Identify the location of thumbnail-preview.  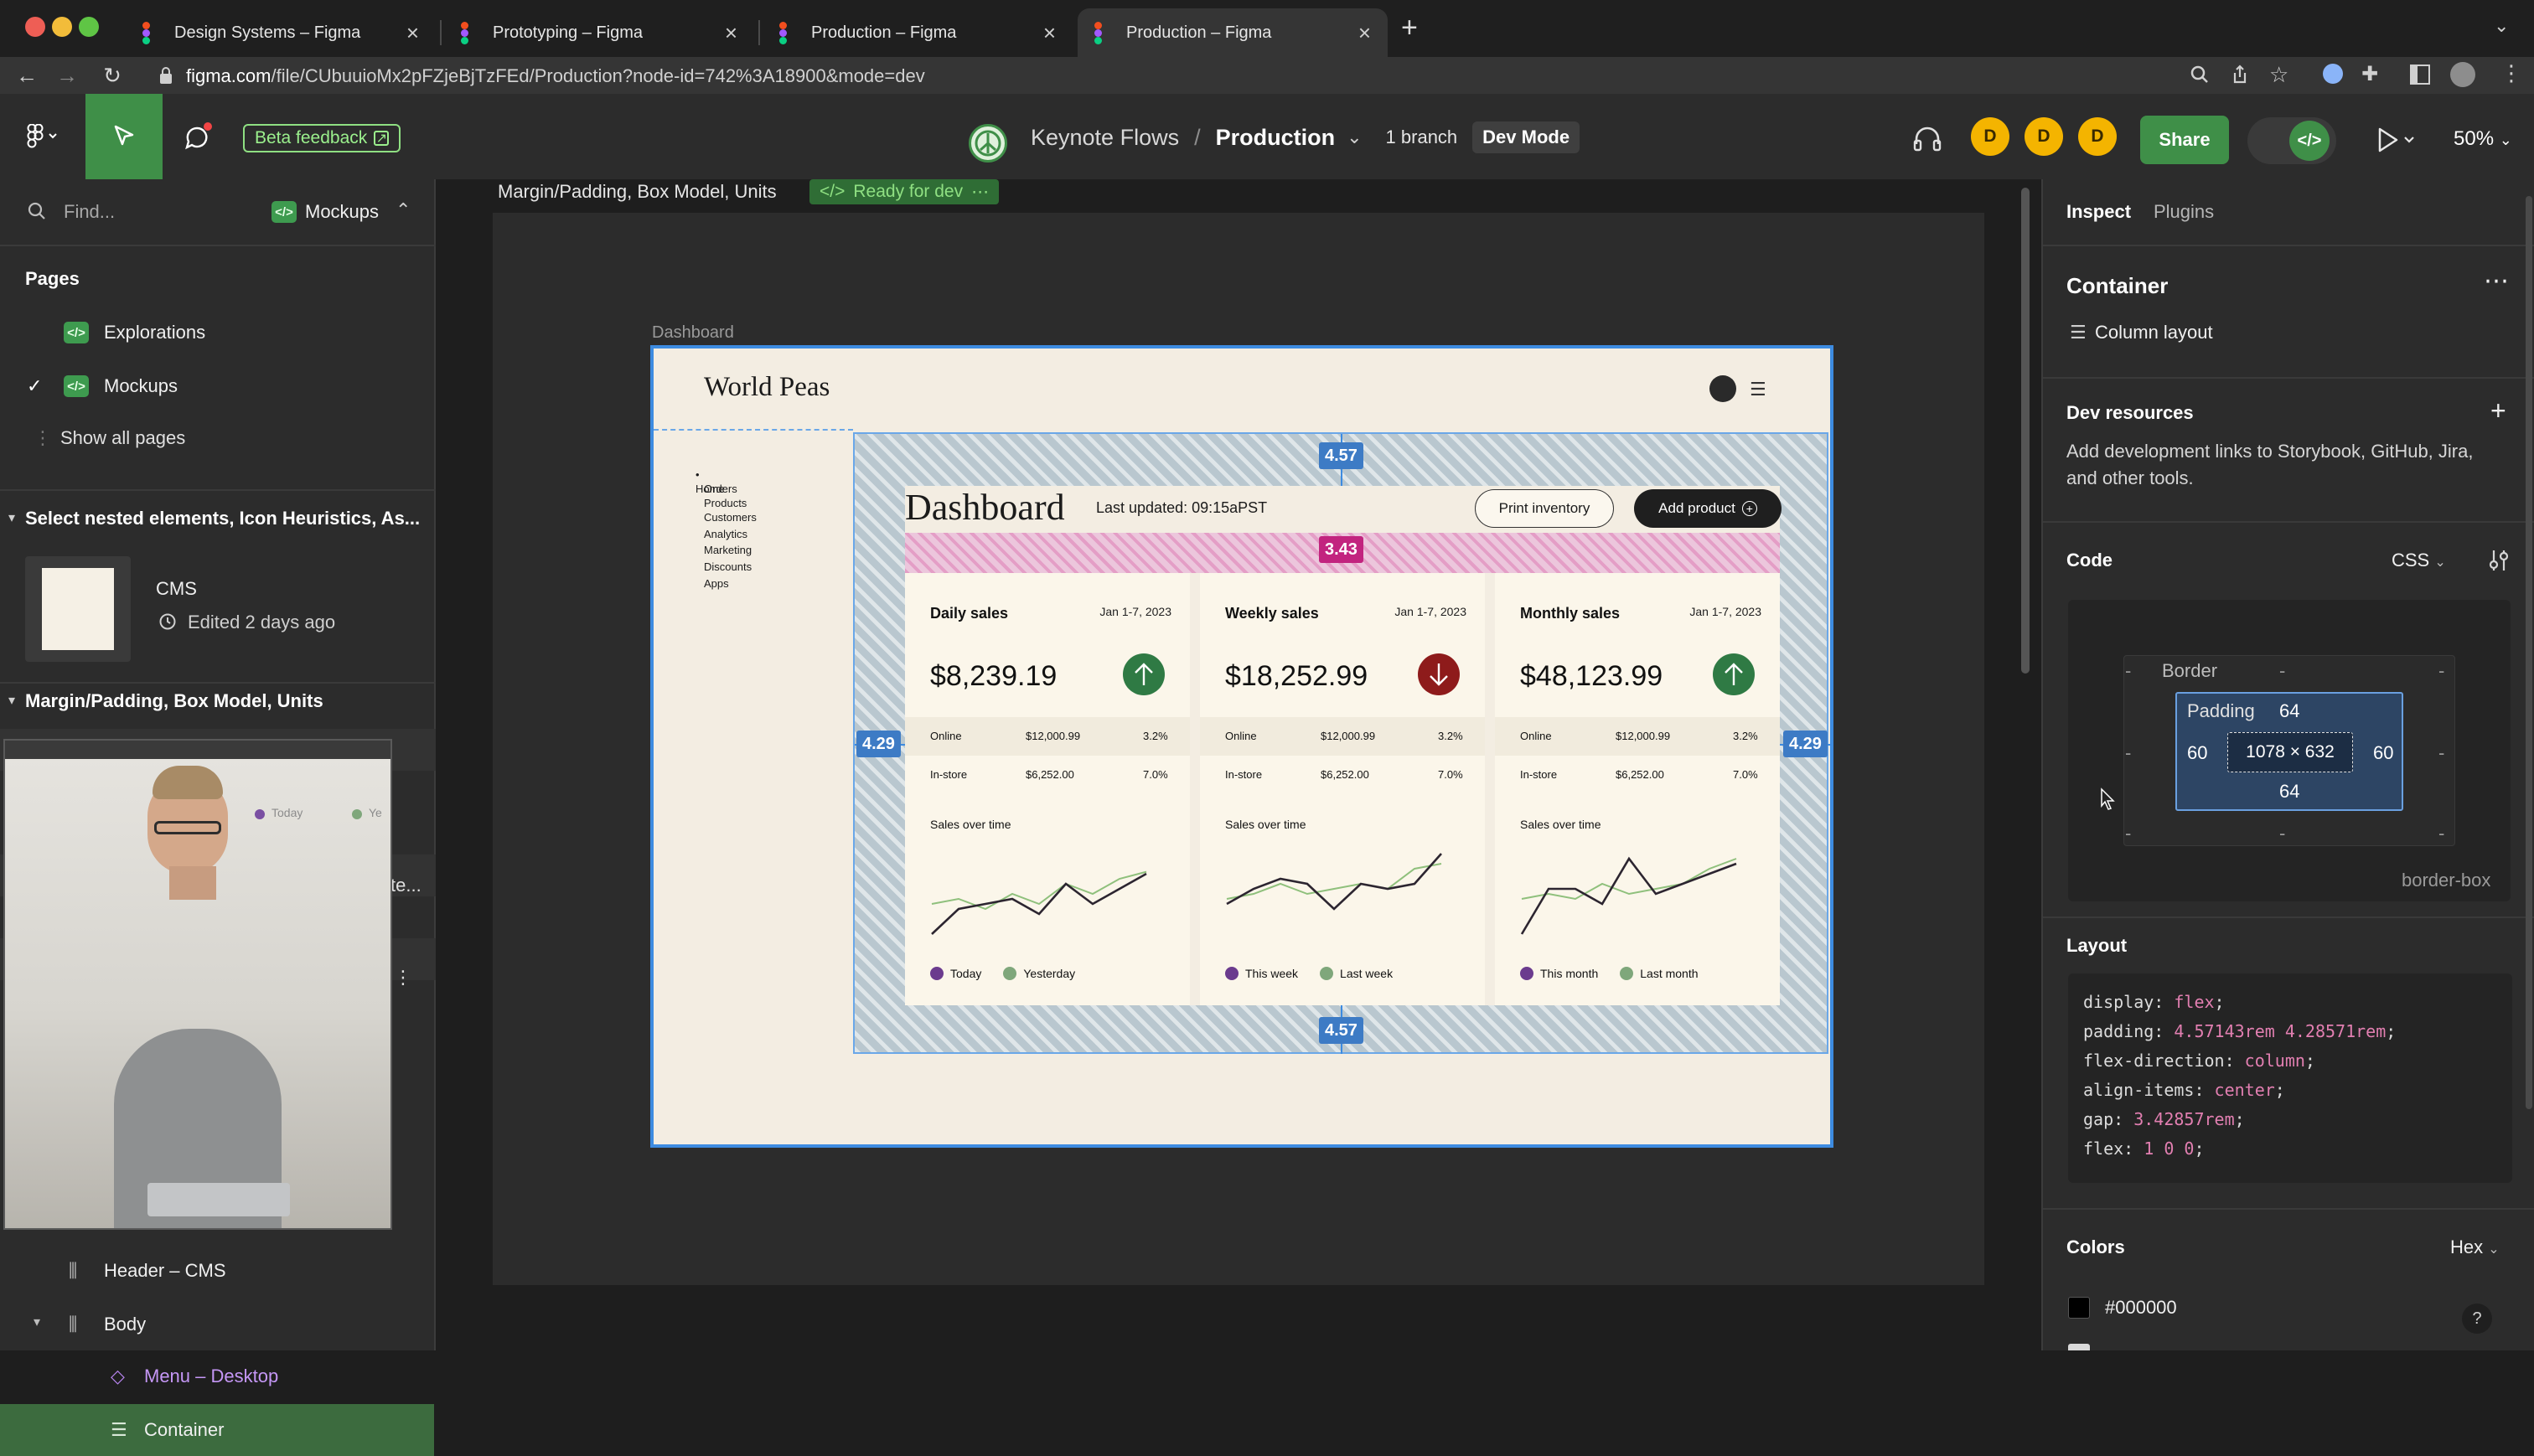
(78, 609).